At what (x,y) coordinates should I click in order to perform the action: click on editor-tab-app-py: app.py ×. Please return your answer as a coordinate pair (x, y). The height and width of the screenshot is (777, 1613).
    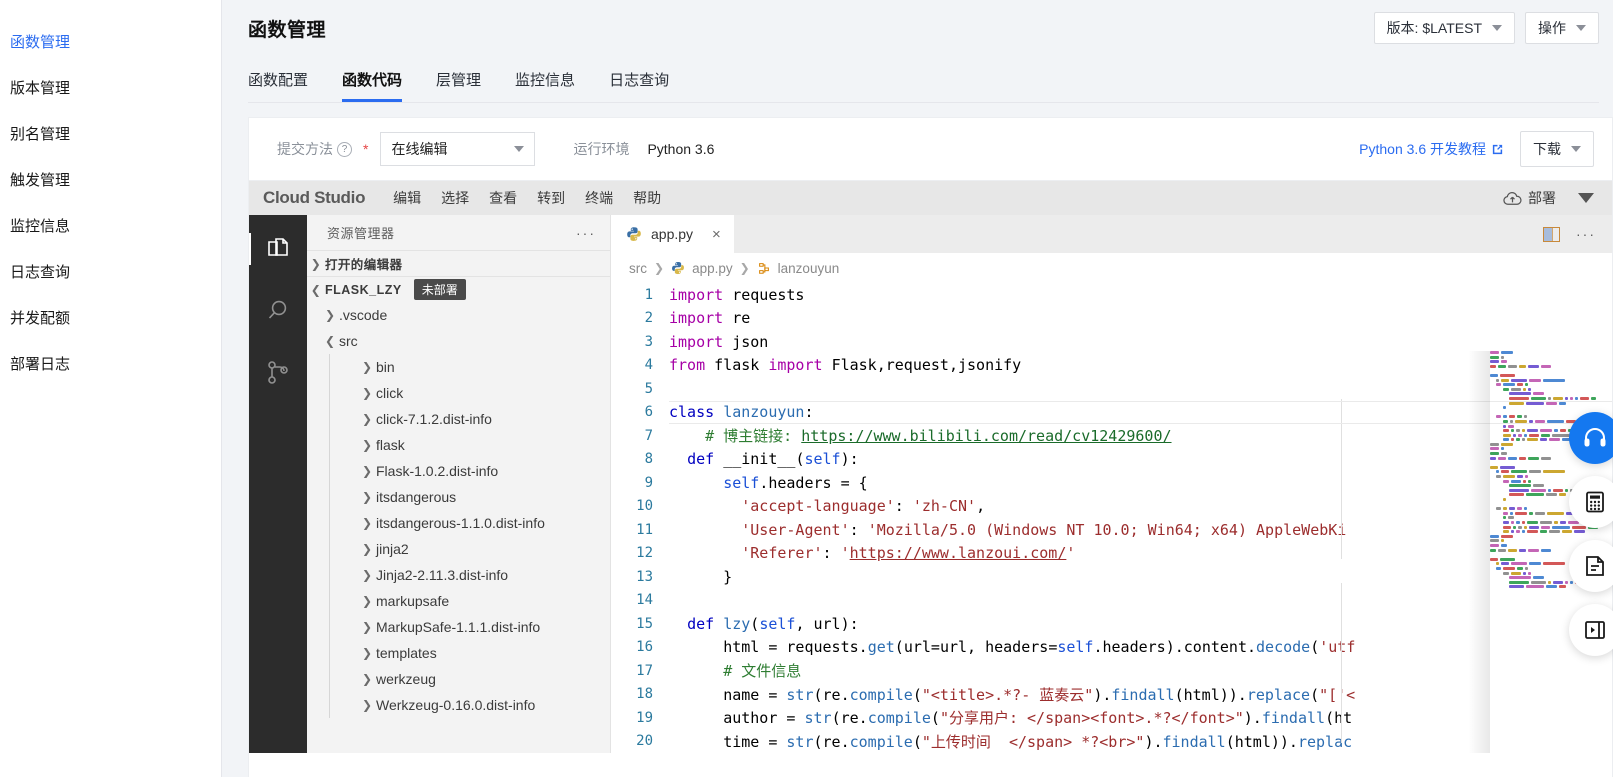
    Looking at the image, I should click on (672, 234).